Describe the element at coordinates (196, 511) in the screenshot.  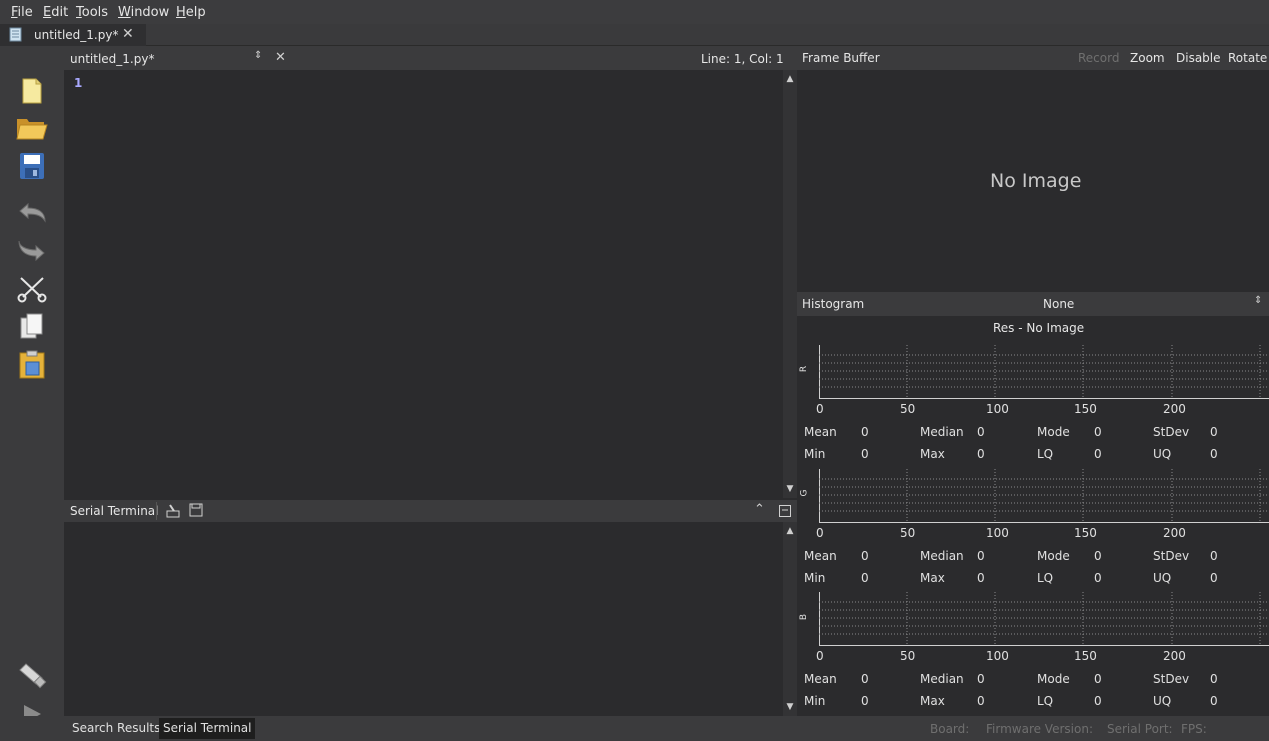
I see `save-terminal-icon` at that location.